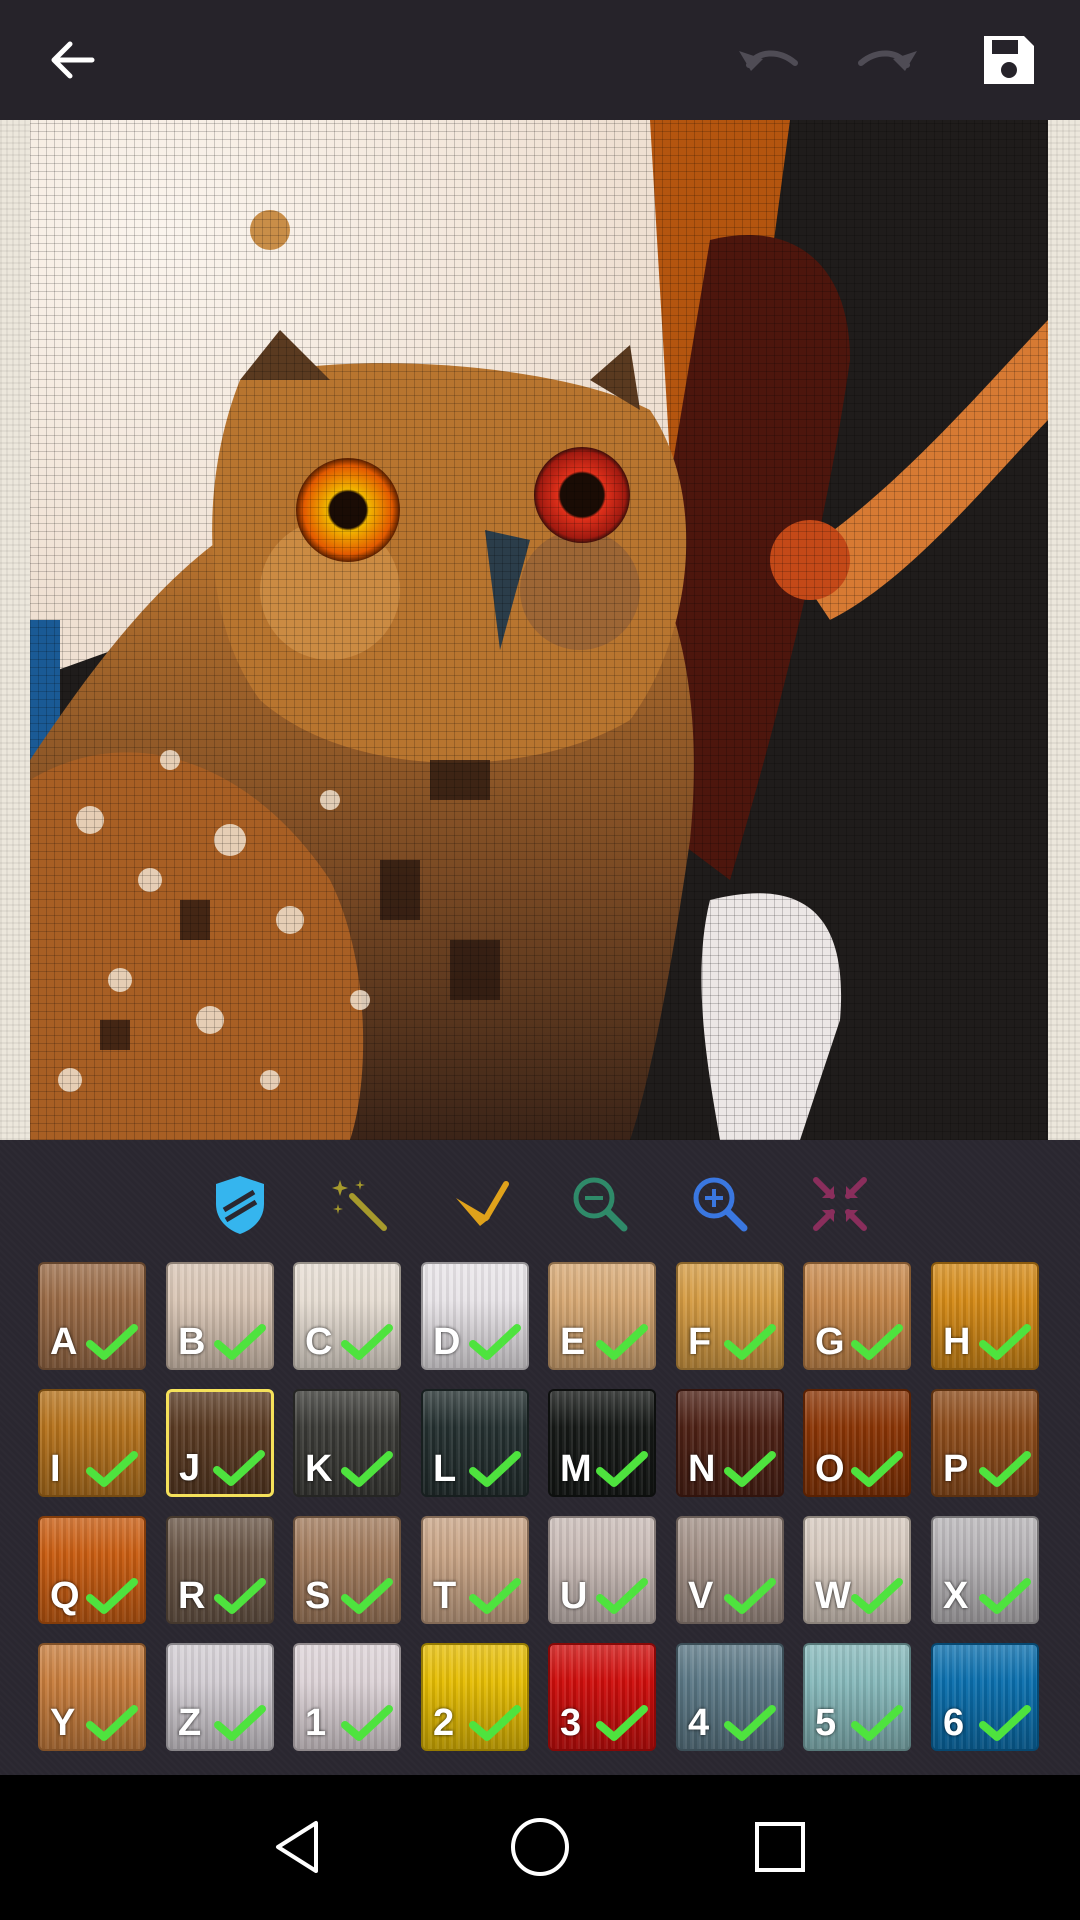  What do you see at coordinates (600, 1204) in the screenshot?
I see `zoom-out-button` at bounding box center [600, 1204].